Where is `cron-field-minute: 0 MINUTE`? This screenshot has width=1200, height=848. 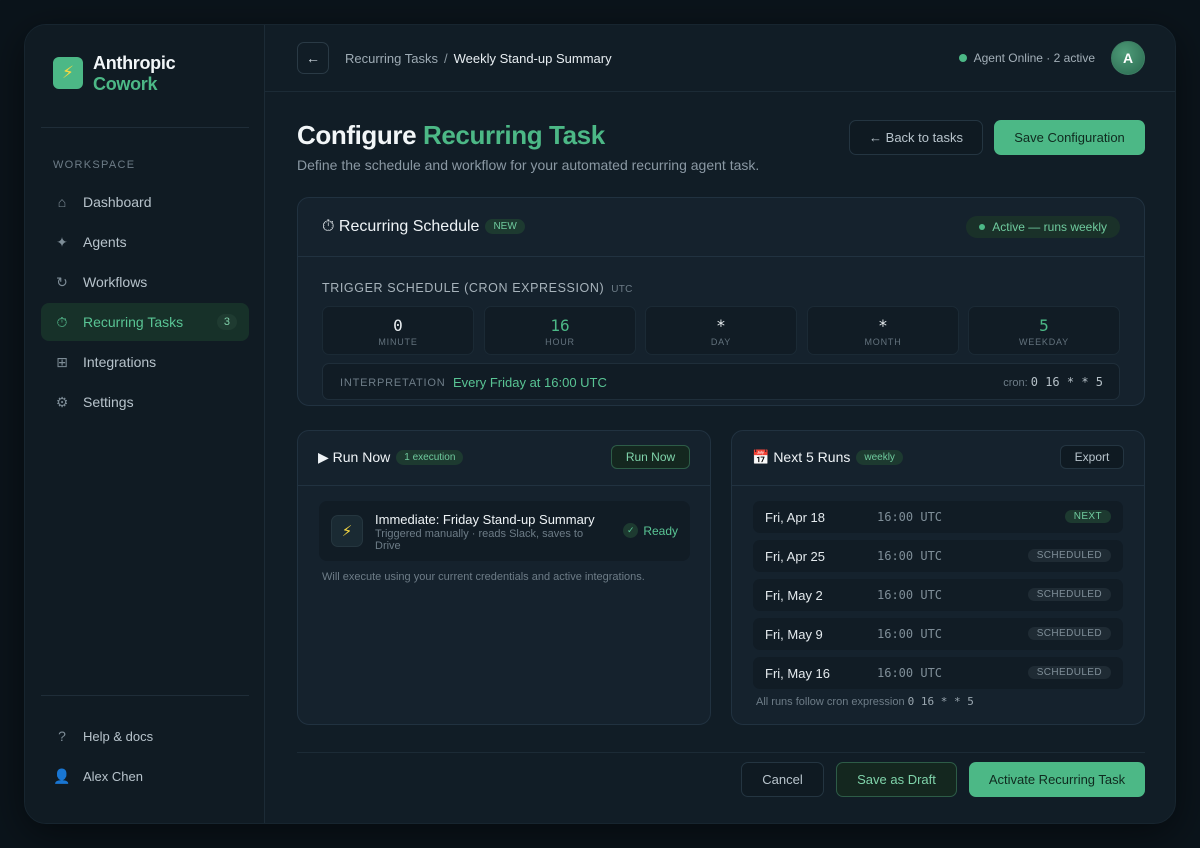 cron-field-minute: 0 MINUTE is located at coordinates (398, 330).